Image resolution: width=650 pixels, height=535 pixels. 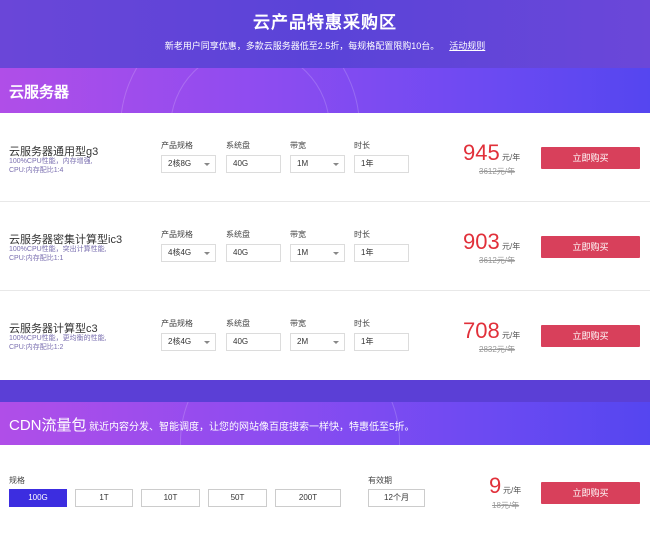 What do you see at coordinates (302, 46) in the screenshot?
I see `promo-subtitle-text: 新老用户同享优惠，多款云服务器低至2.5折，每规格配置限购10台。` at bounding box center [302, 46].